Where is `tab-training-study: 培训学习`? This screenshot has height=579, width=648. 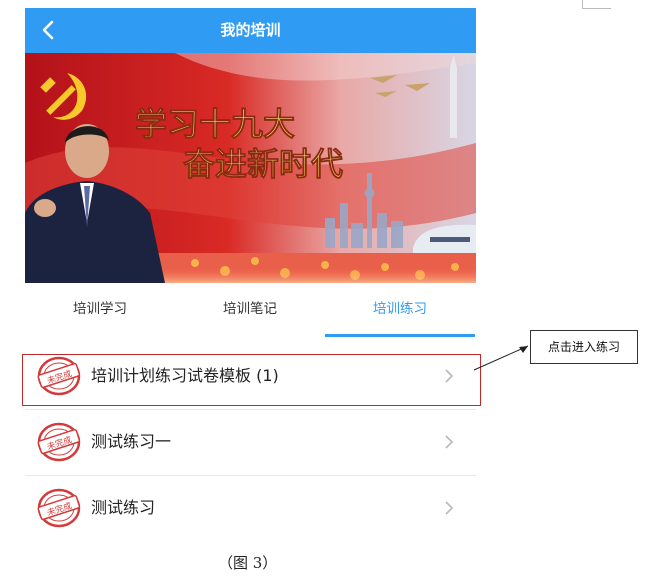
tab-training-study: 培训学习 is located at coordinates (100, 311).